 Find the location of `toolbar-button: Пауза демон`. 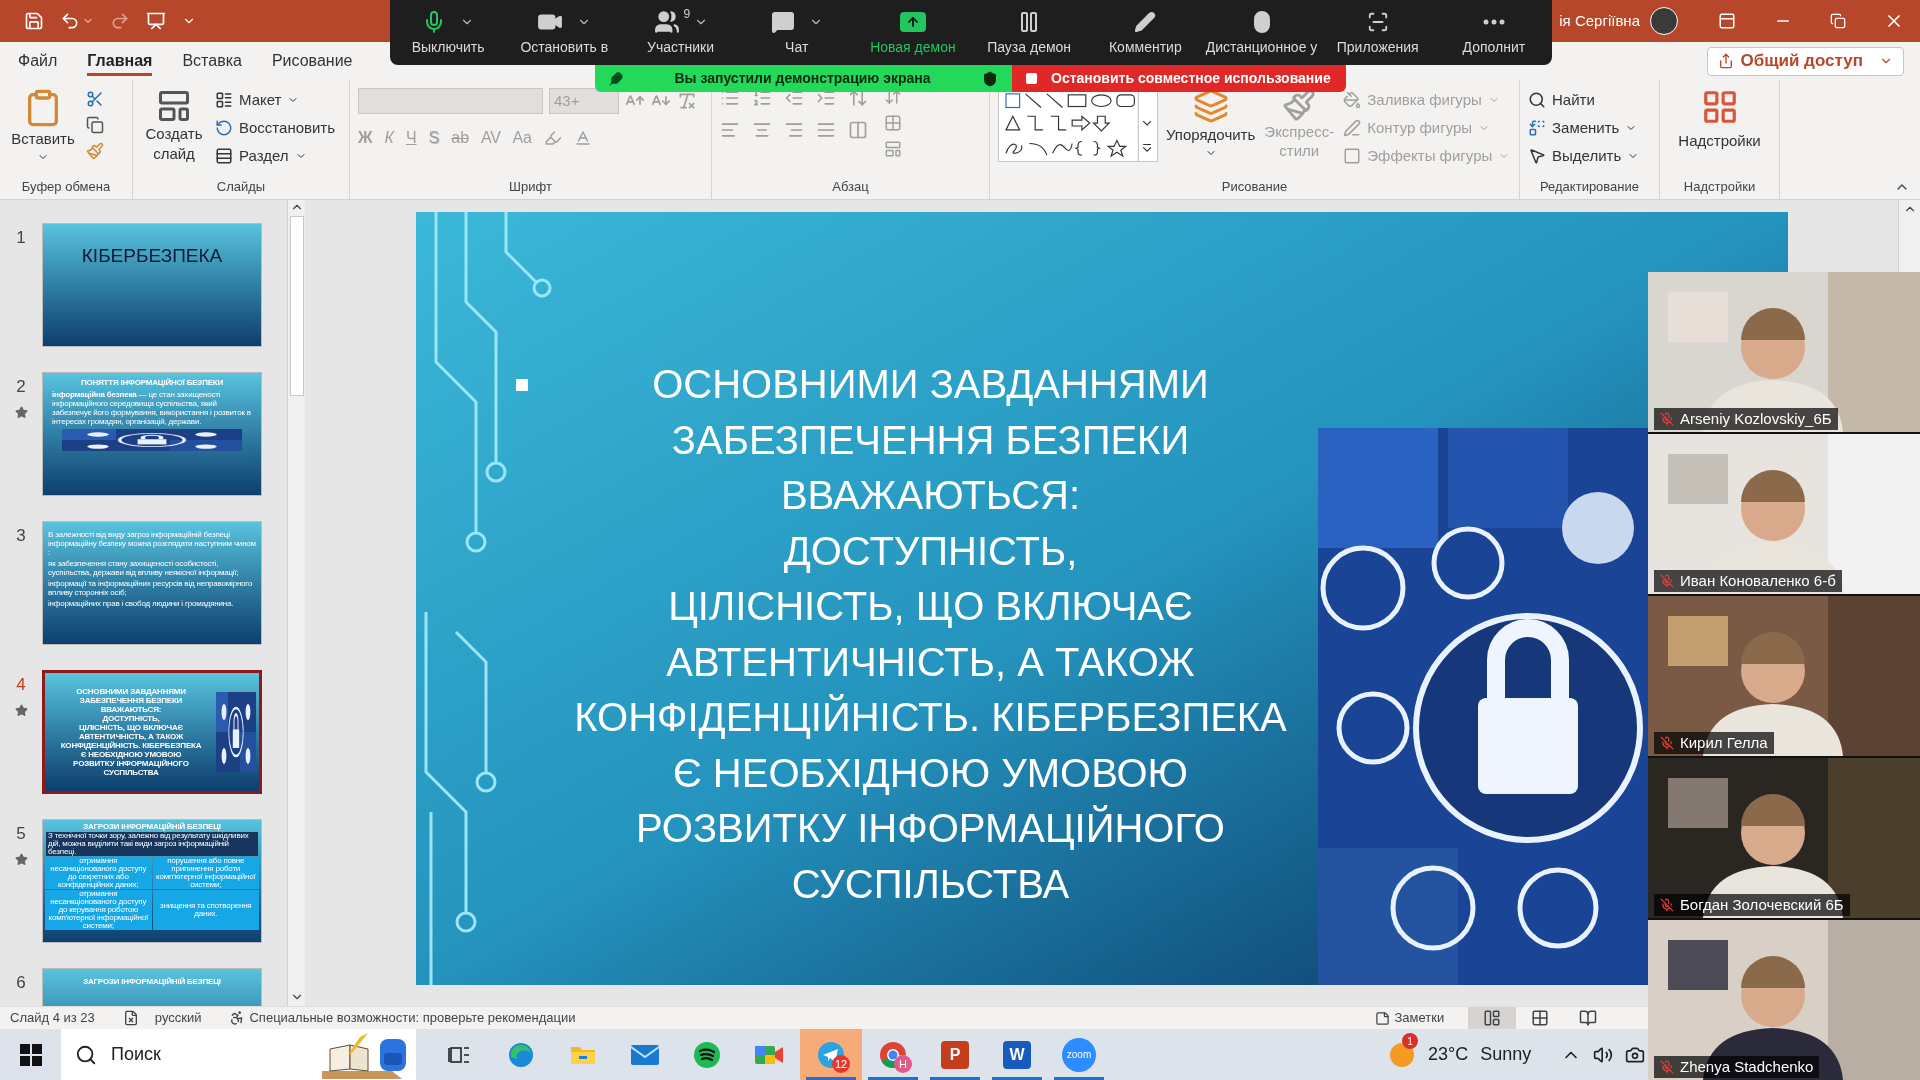

toolbar-button: Пауза демон is located at coordinates (1029, 32).